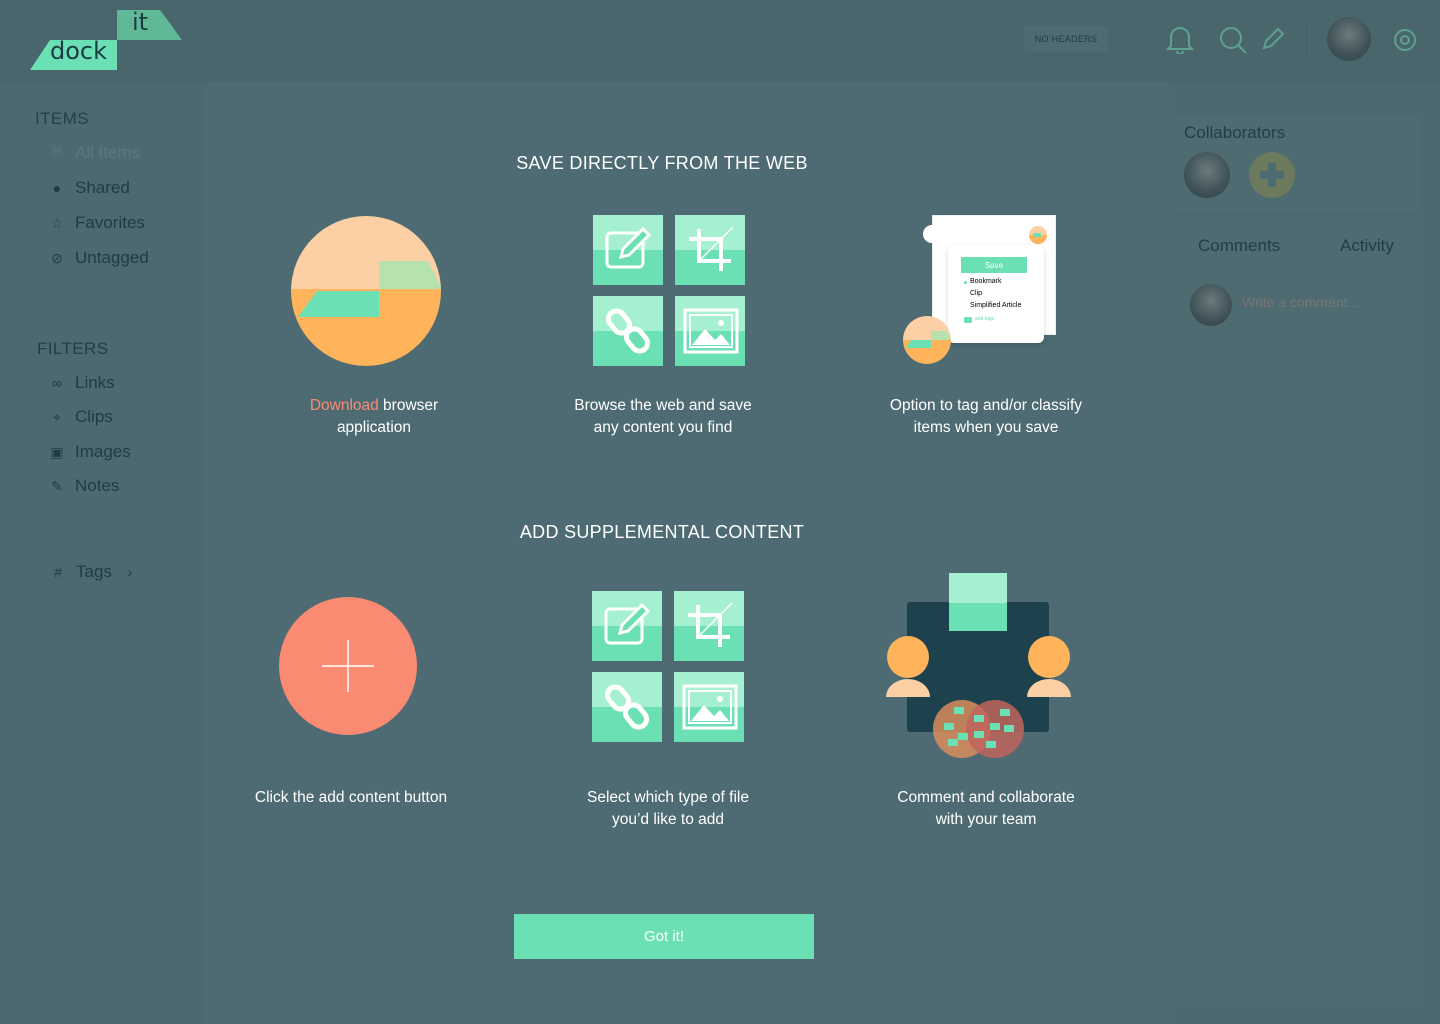 The height and width of the screenshot is (1024, 1440). I want to click on add-collaborator-button, so click(1272, 175).